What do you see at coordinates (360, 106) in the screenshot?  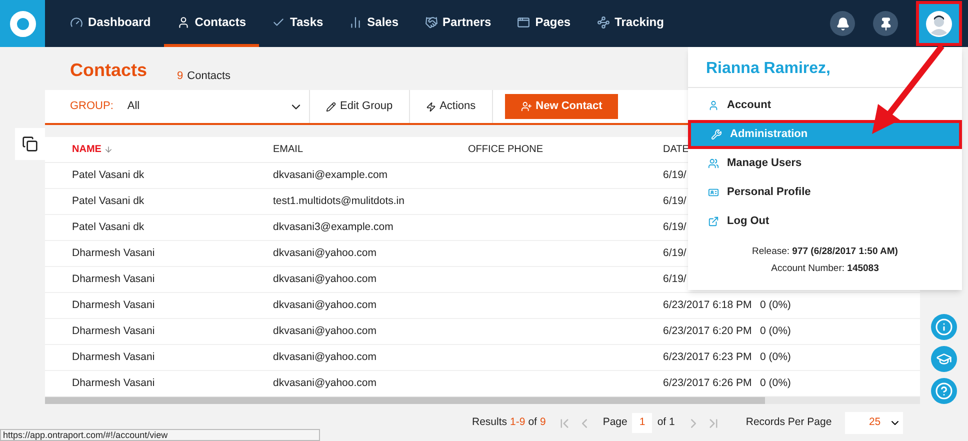 I see `edit-group-button: Edit Group` at bounding box center [360, 106].